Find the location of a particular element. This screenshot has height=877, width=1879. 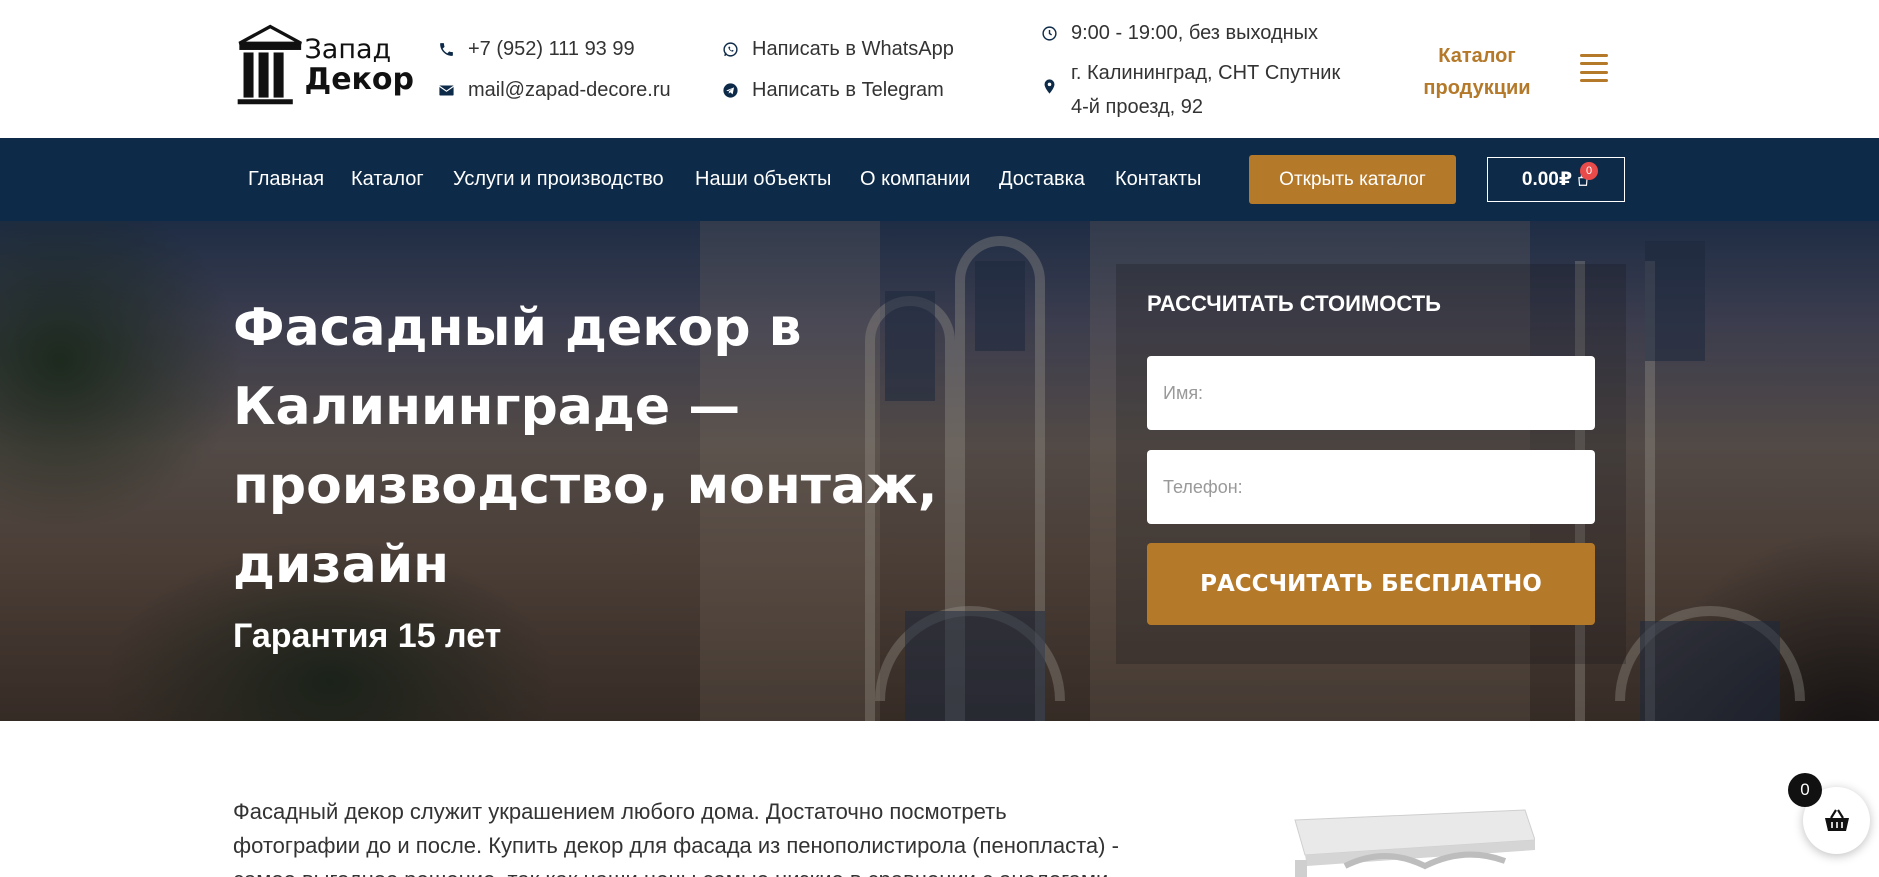

name-input is located at coordinates (1371, 393).